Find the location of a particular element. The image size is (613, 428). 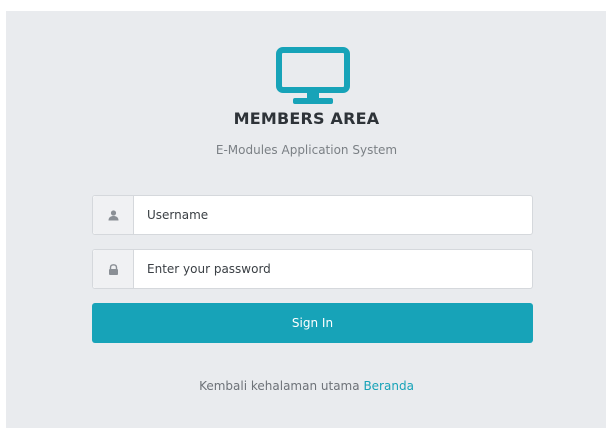

page-title: MEMBERS AREA is located at coordinates (306, 118).